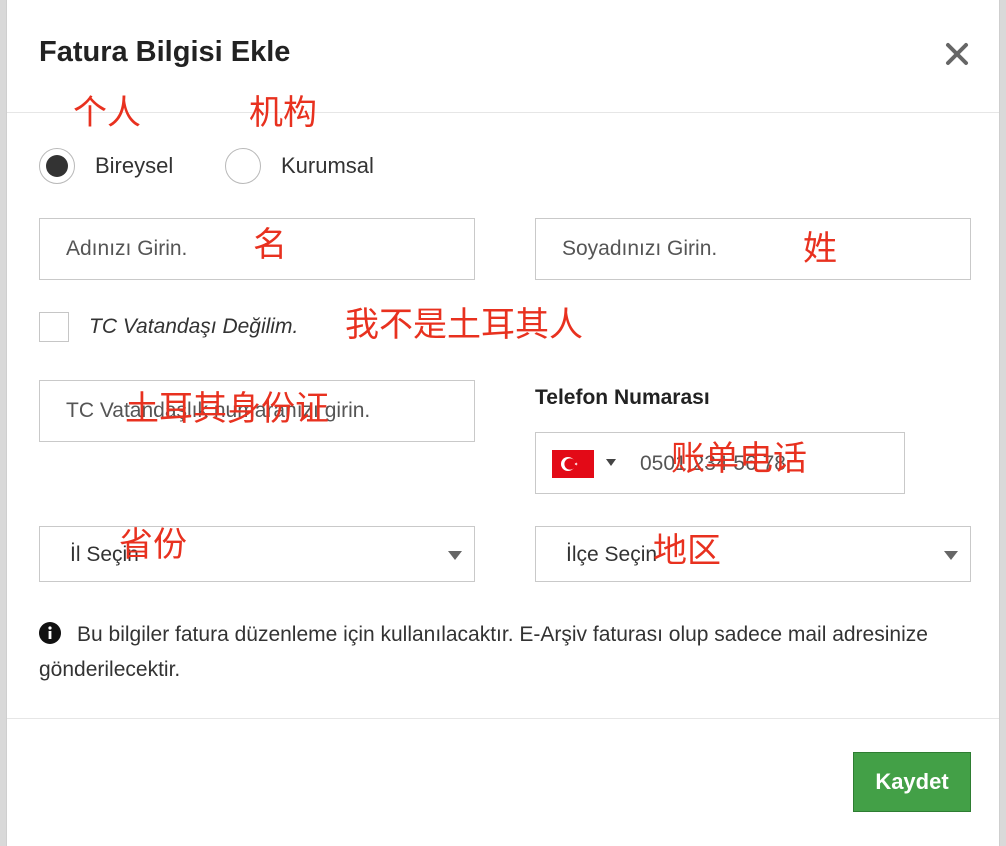 The width and height of the screenshot is (1006, 846). Describe the element at coordinates (753, 249) in the screenshot. I see `last-name-input: Soyadınızı Girin.` at that location.